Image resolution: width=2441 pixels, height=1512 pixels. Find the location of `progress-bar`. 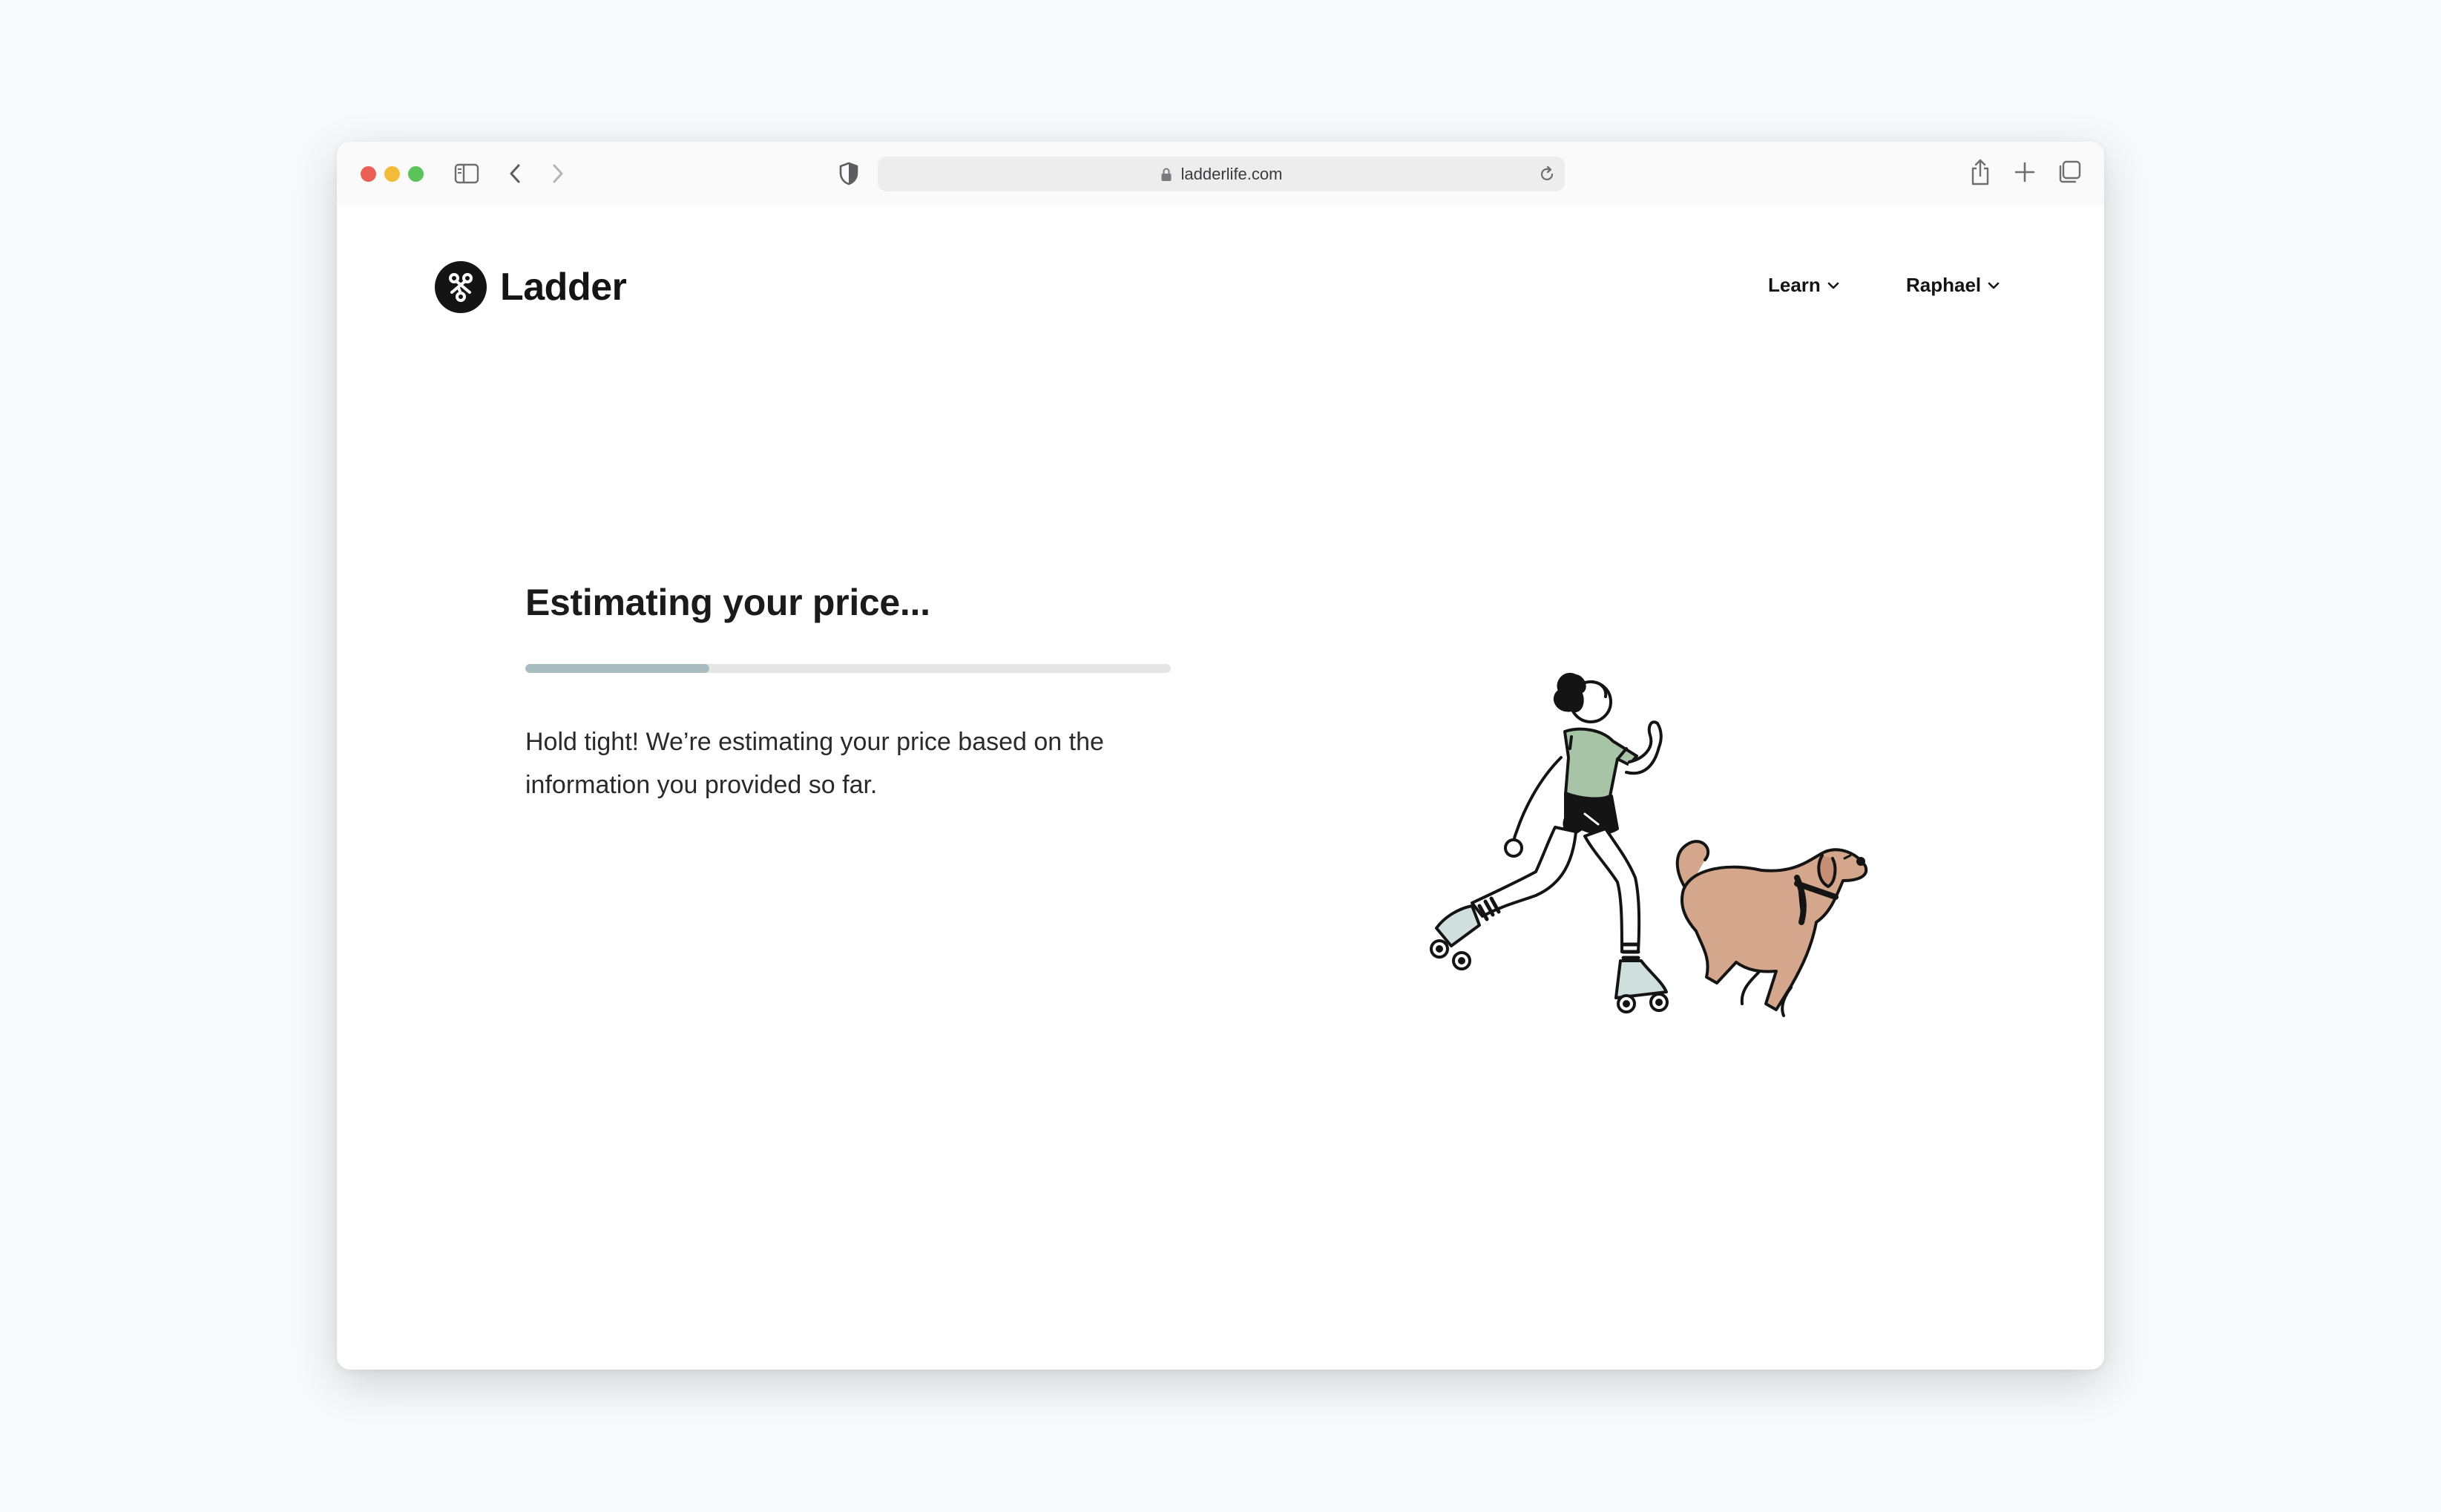

progress-bar is located at coordinates (848, 669).